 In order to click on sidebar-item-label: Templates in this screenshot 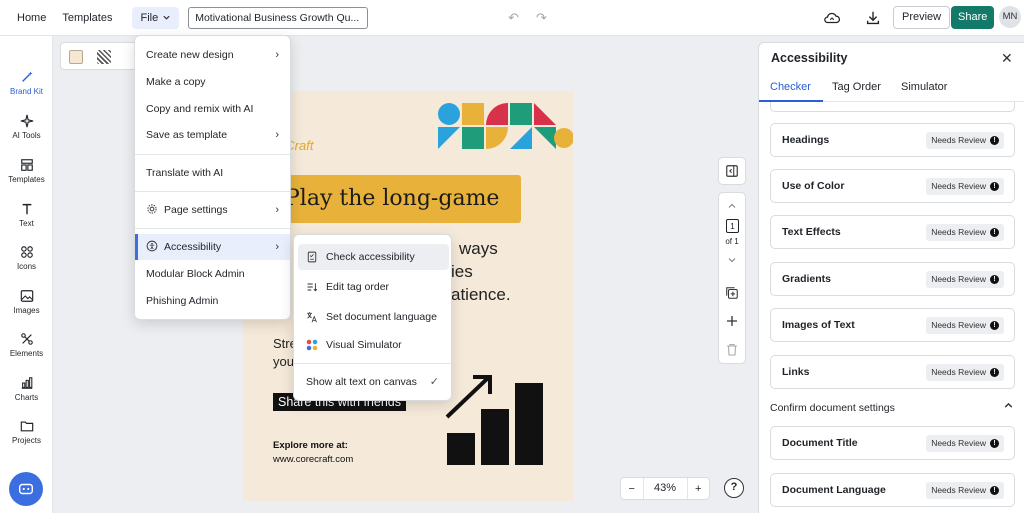, I will do `click(26, 179)`.